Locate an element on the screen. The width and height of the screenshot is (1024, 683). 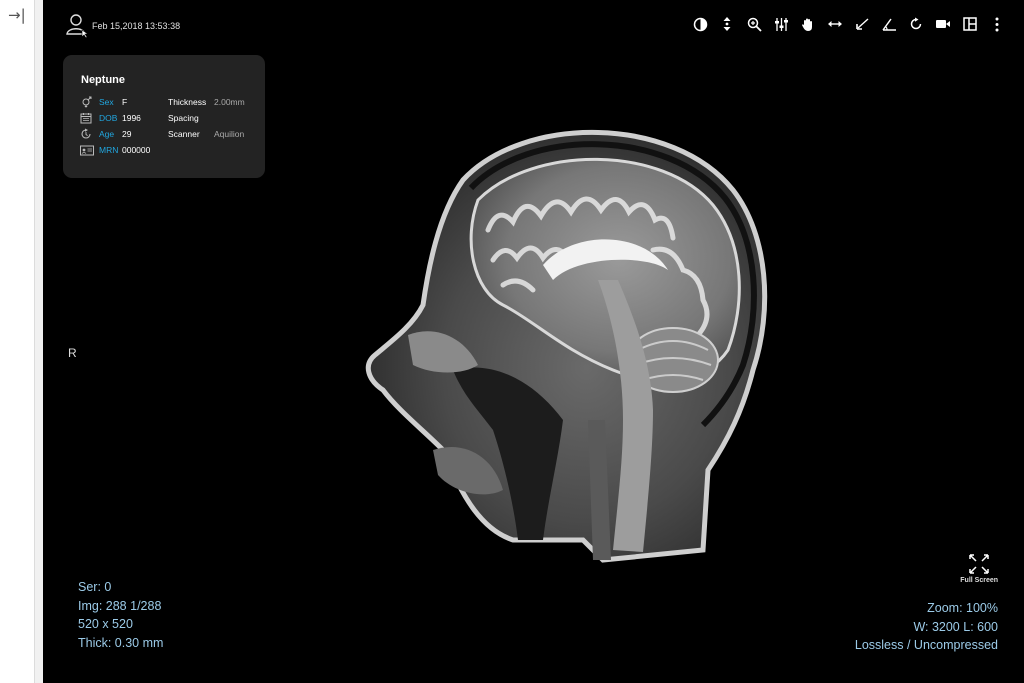
dob-label: DOB is located at coordinates (108, 118).